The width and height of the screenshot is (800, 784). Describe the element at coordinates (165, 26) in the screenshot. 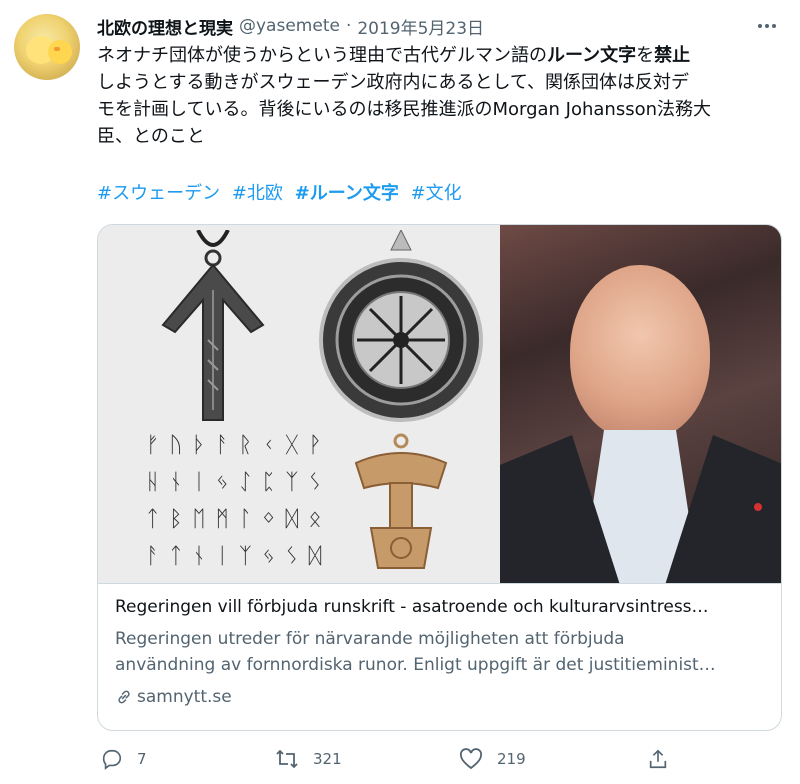

I see `display-name: 北欧の理想と現実` at that location.